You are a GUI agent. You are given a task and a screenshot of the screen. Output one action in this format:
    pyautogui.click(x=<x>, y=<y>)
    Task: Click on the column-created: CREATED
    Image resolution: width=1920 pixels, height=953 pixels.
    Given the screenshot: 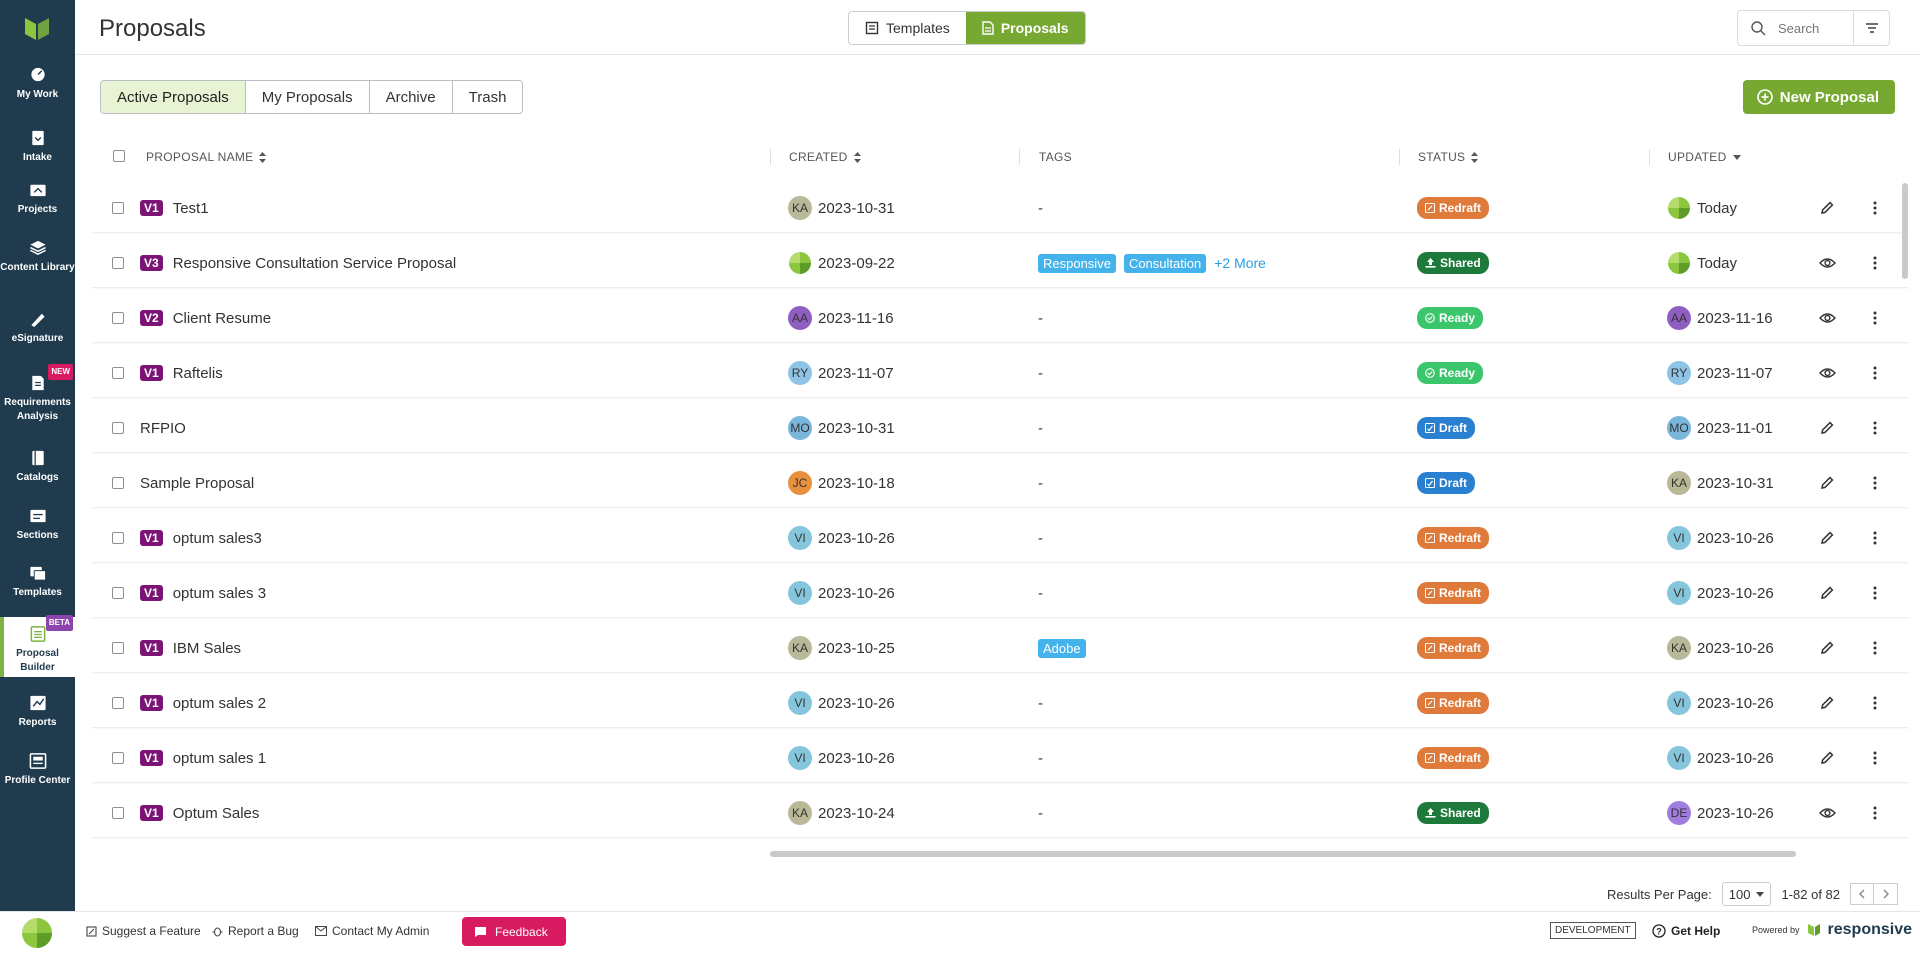 What is the action you would take?
    pyautogui.click(x=825, y=157)
    